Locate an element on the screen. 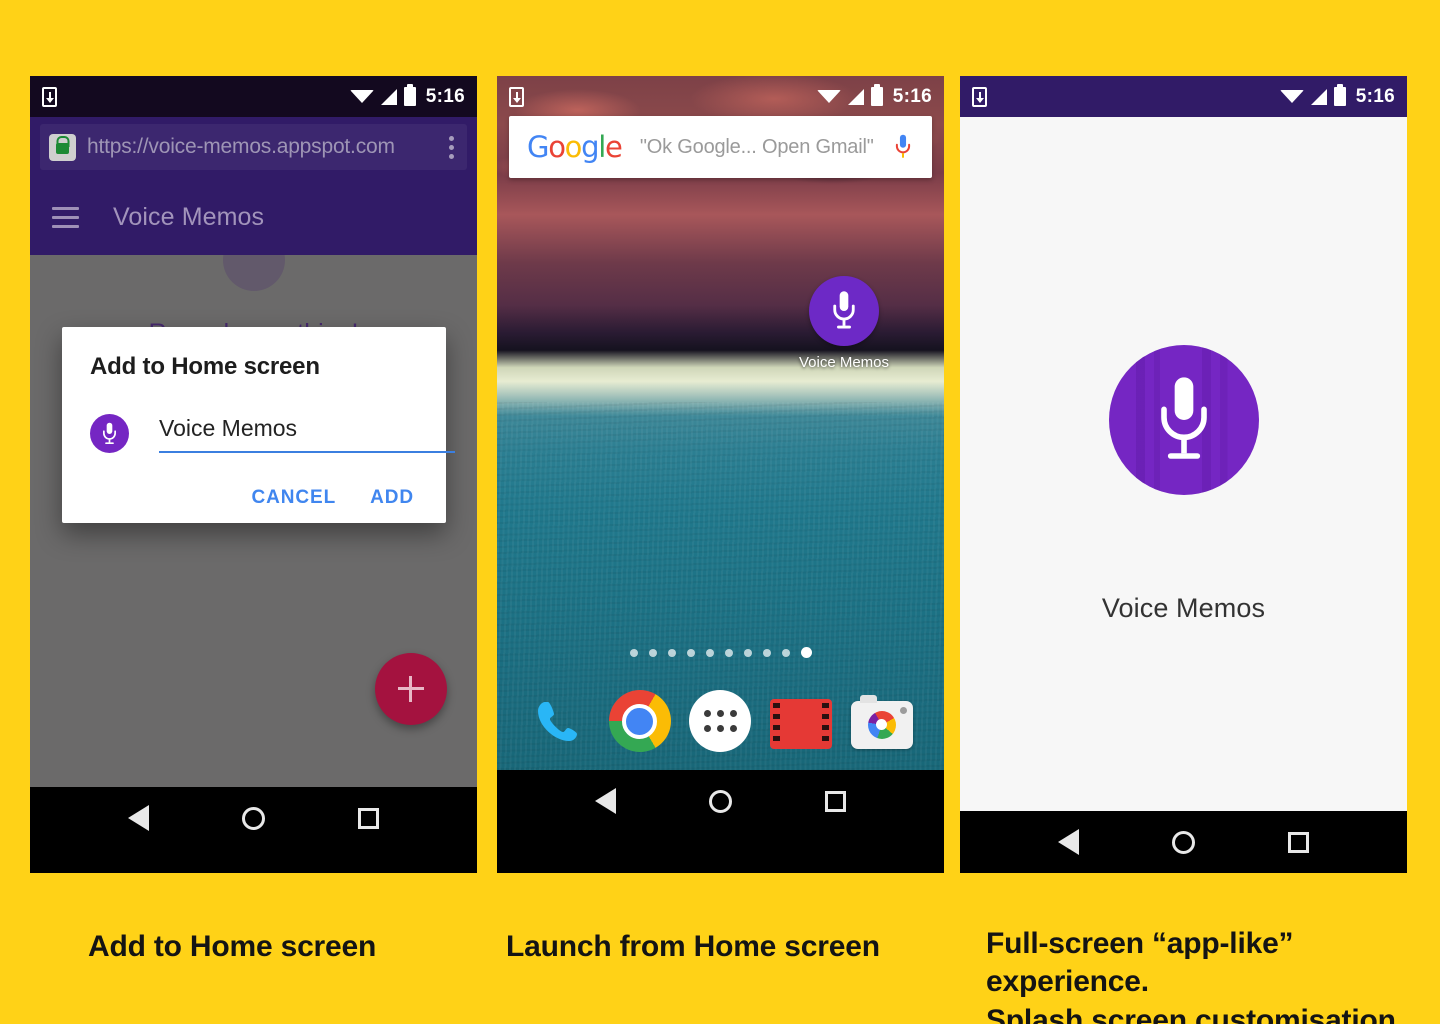  splash-app-name: Voice Memos is located at coordinates (1183, 608).